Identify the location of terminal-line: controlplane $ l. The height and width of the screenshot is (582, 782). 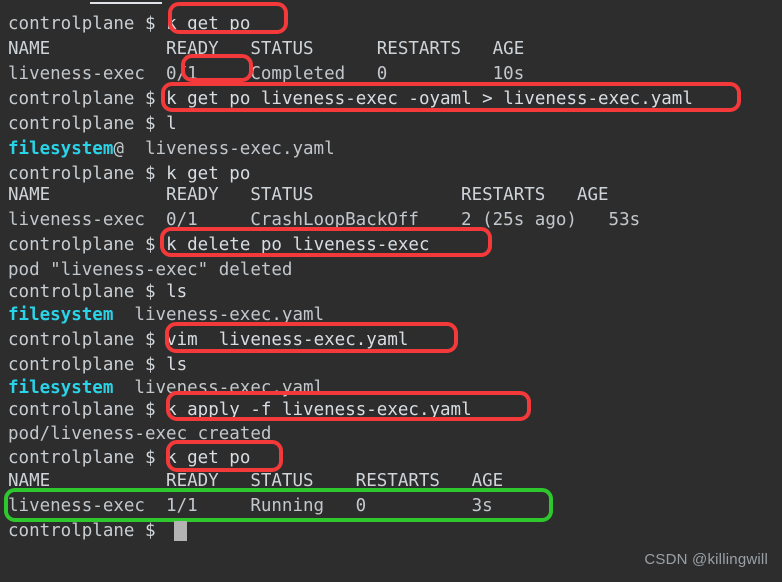
(92, 124).